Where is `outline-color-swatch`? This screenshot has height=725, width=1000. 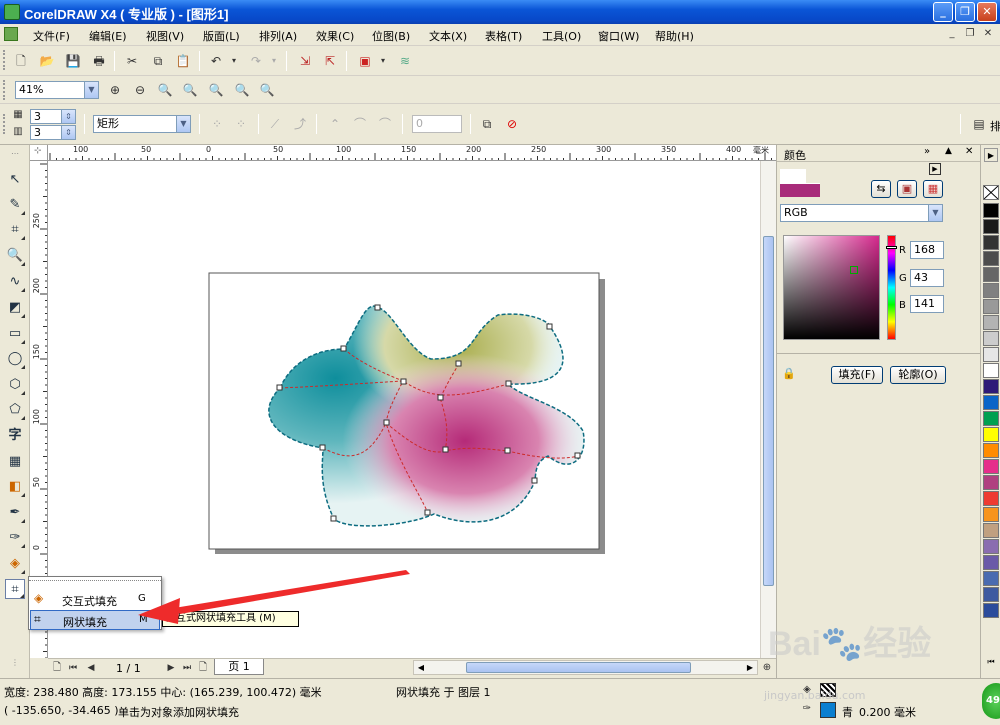
outline-color-swatch is located at coordinates (828, 710).